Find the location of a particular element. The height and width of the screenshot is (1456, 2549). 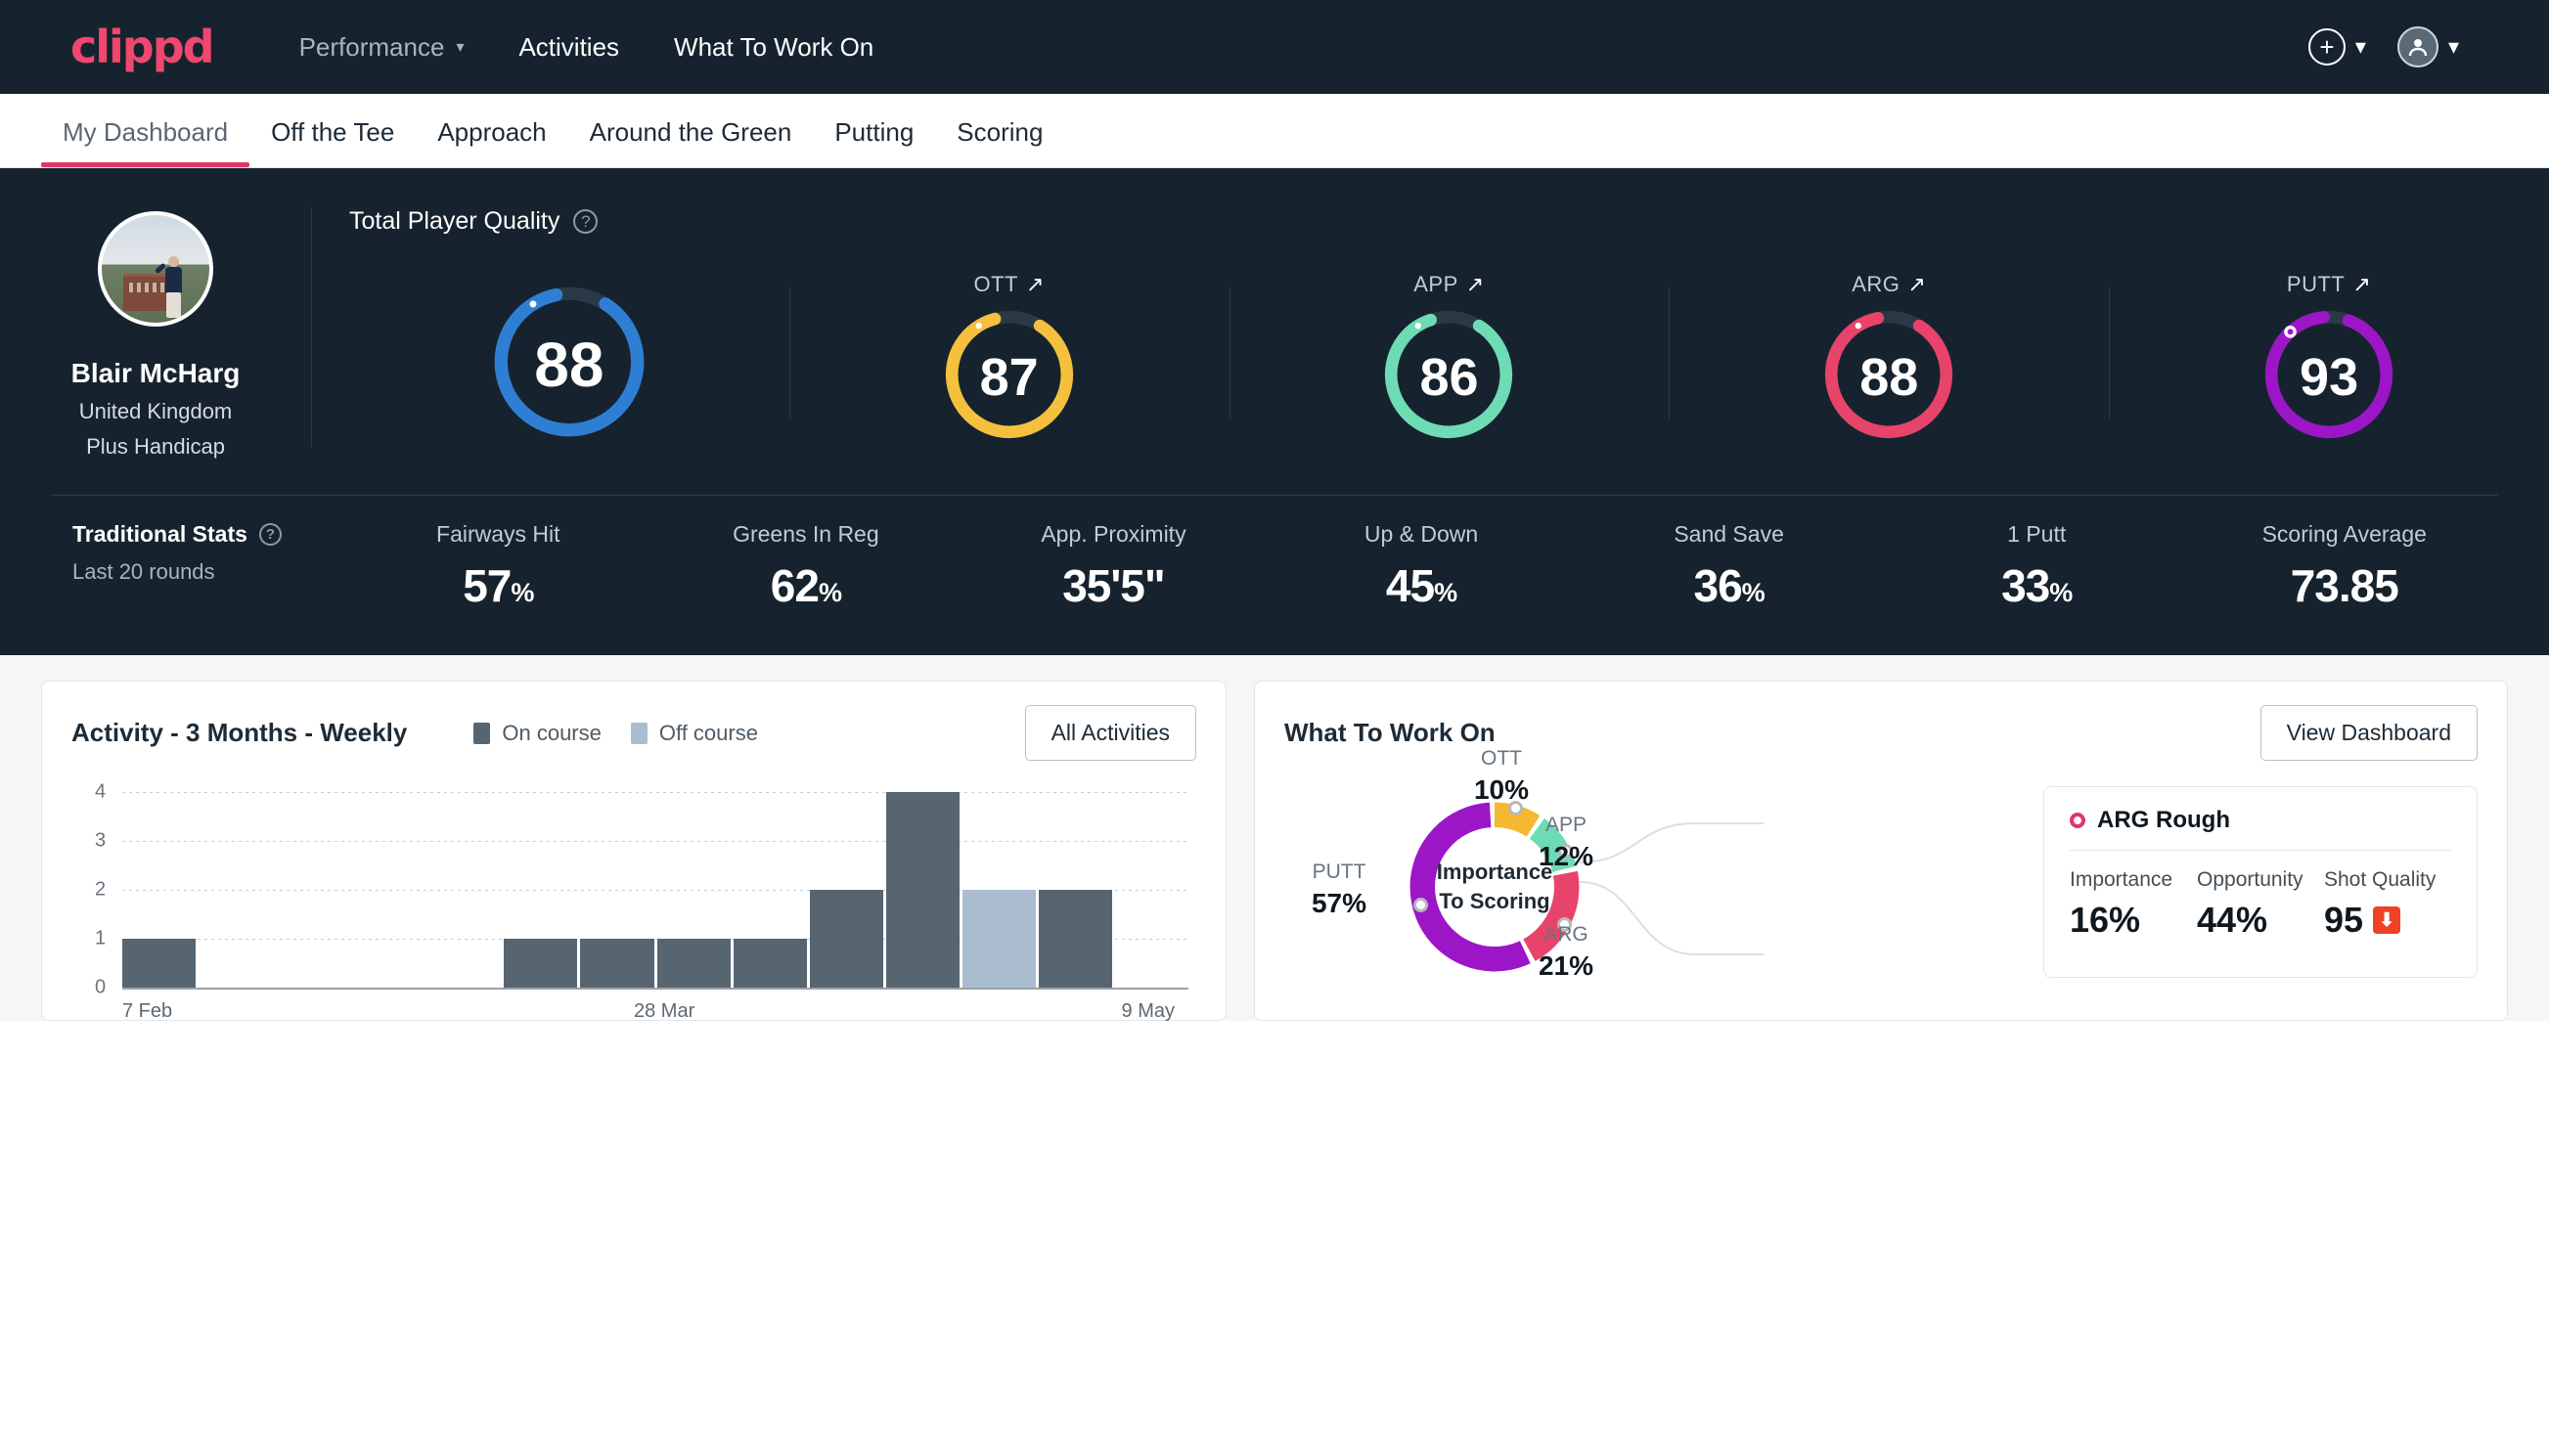

bar-w8 is located at coordinates (693, 963).